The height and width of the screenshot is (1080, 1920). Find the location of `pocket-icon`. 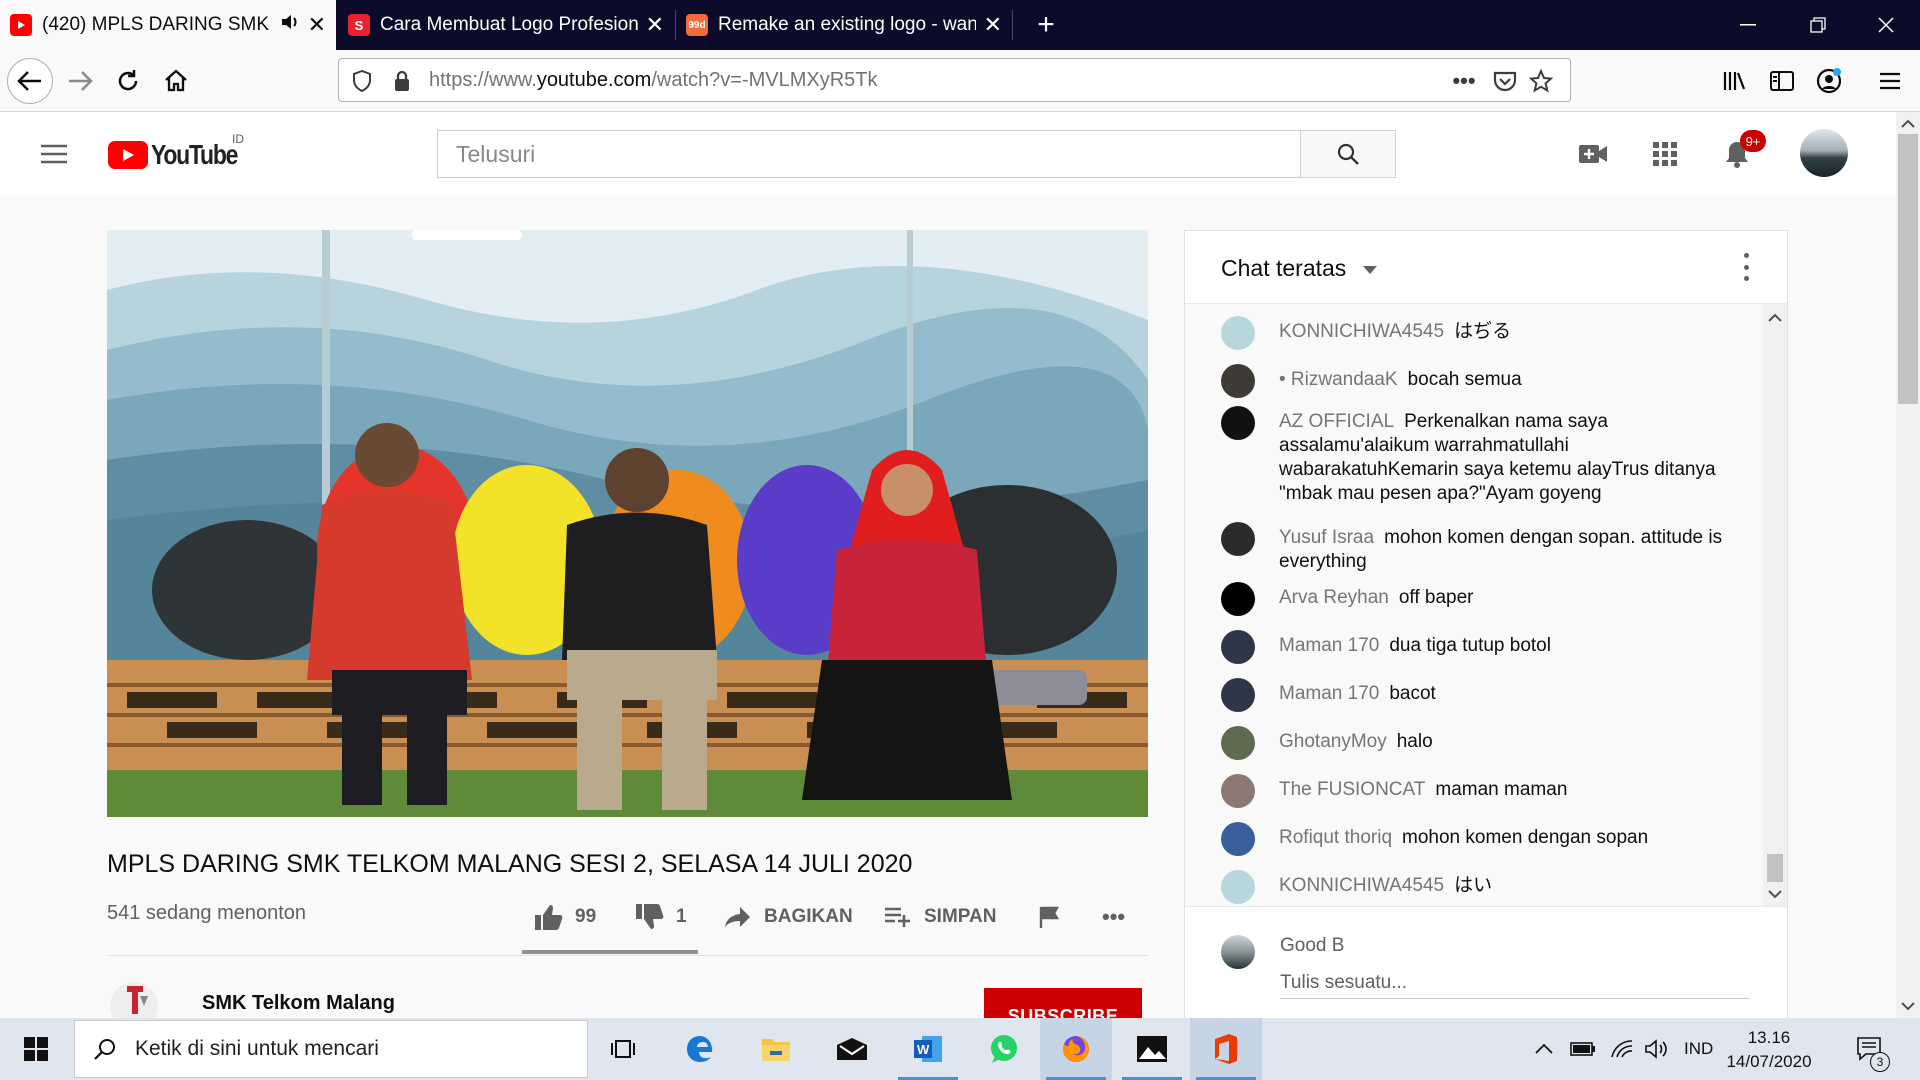

pocket-icon is located at coordinates (1505, 81).